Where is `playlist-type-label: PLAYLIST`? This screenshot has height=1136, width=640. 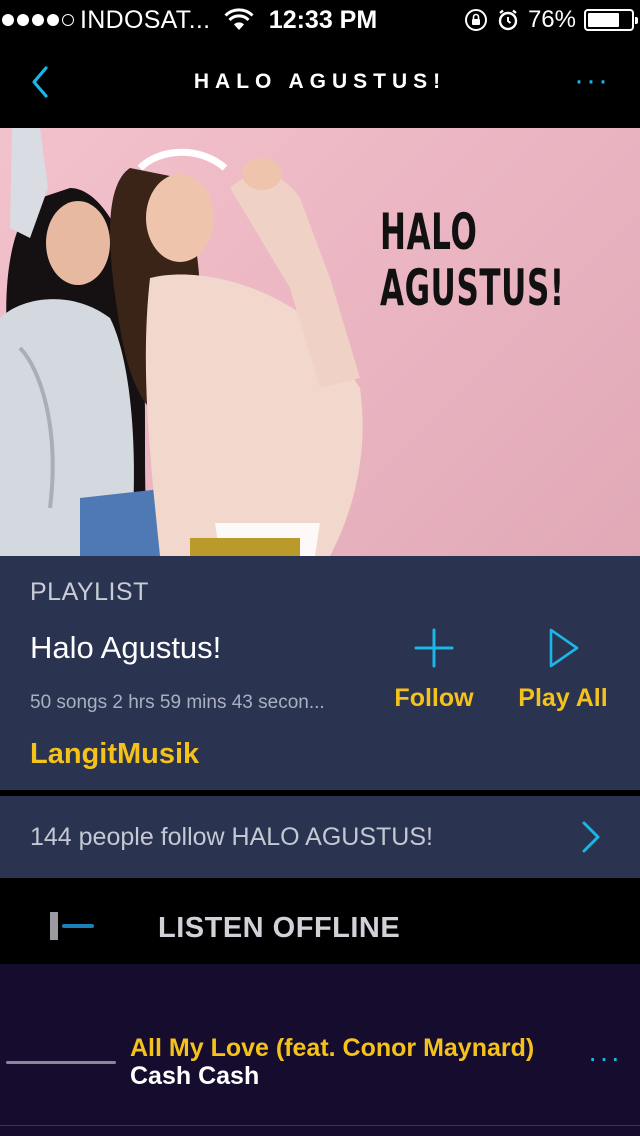 playlist-type-label: PLAYLIST is located at coordinates (89, 592).